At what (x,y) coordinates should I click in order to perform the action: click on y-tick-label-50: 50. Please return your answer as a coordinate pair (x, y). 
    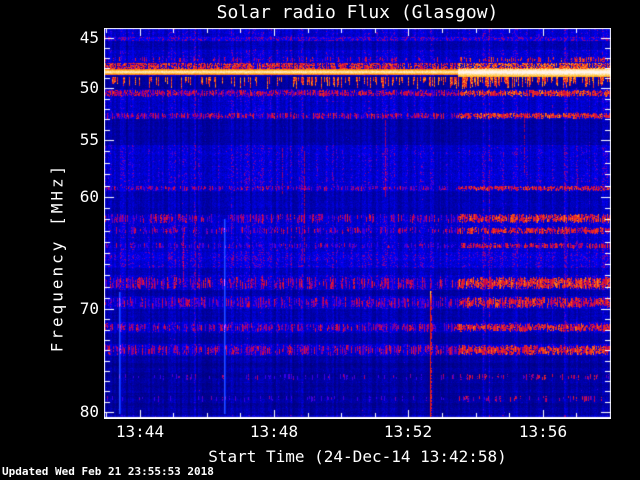
    Looking at the image, I should click on (89, 87).